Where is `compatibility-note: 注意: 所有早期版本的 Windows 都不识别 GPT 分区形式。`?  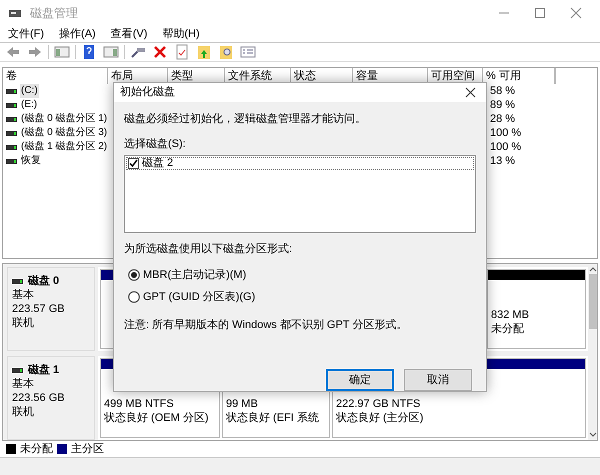 compatibility-note: 注意: 所有早期版本的 Windows 都不识别 GPT 分区形式。 is located at coordinates (266, 325).